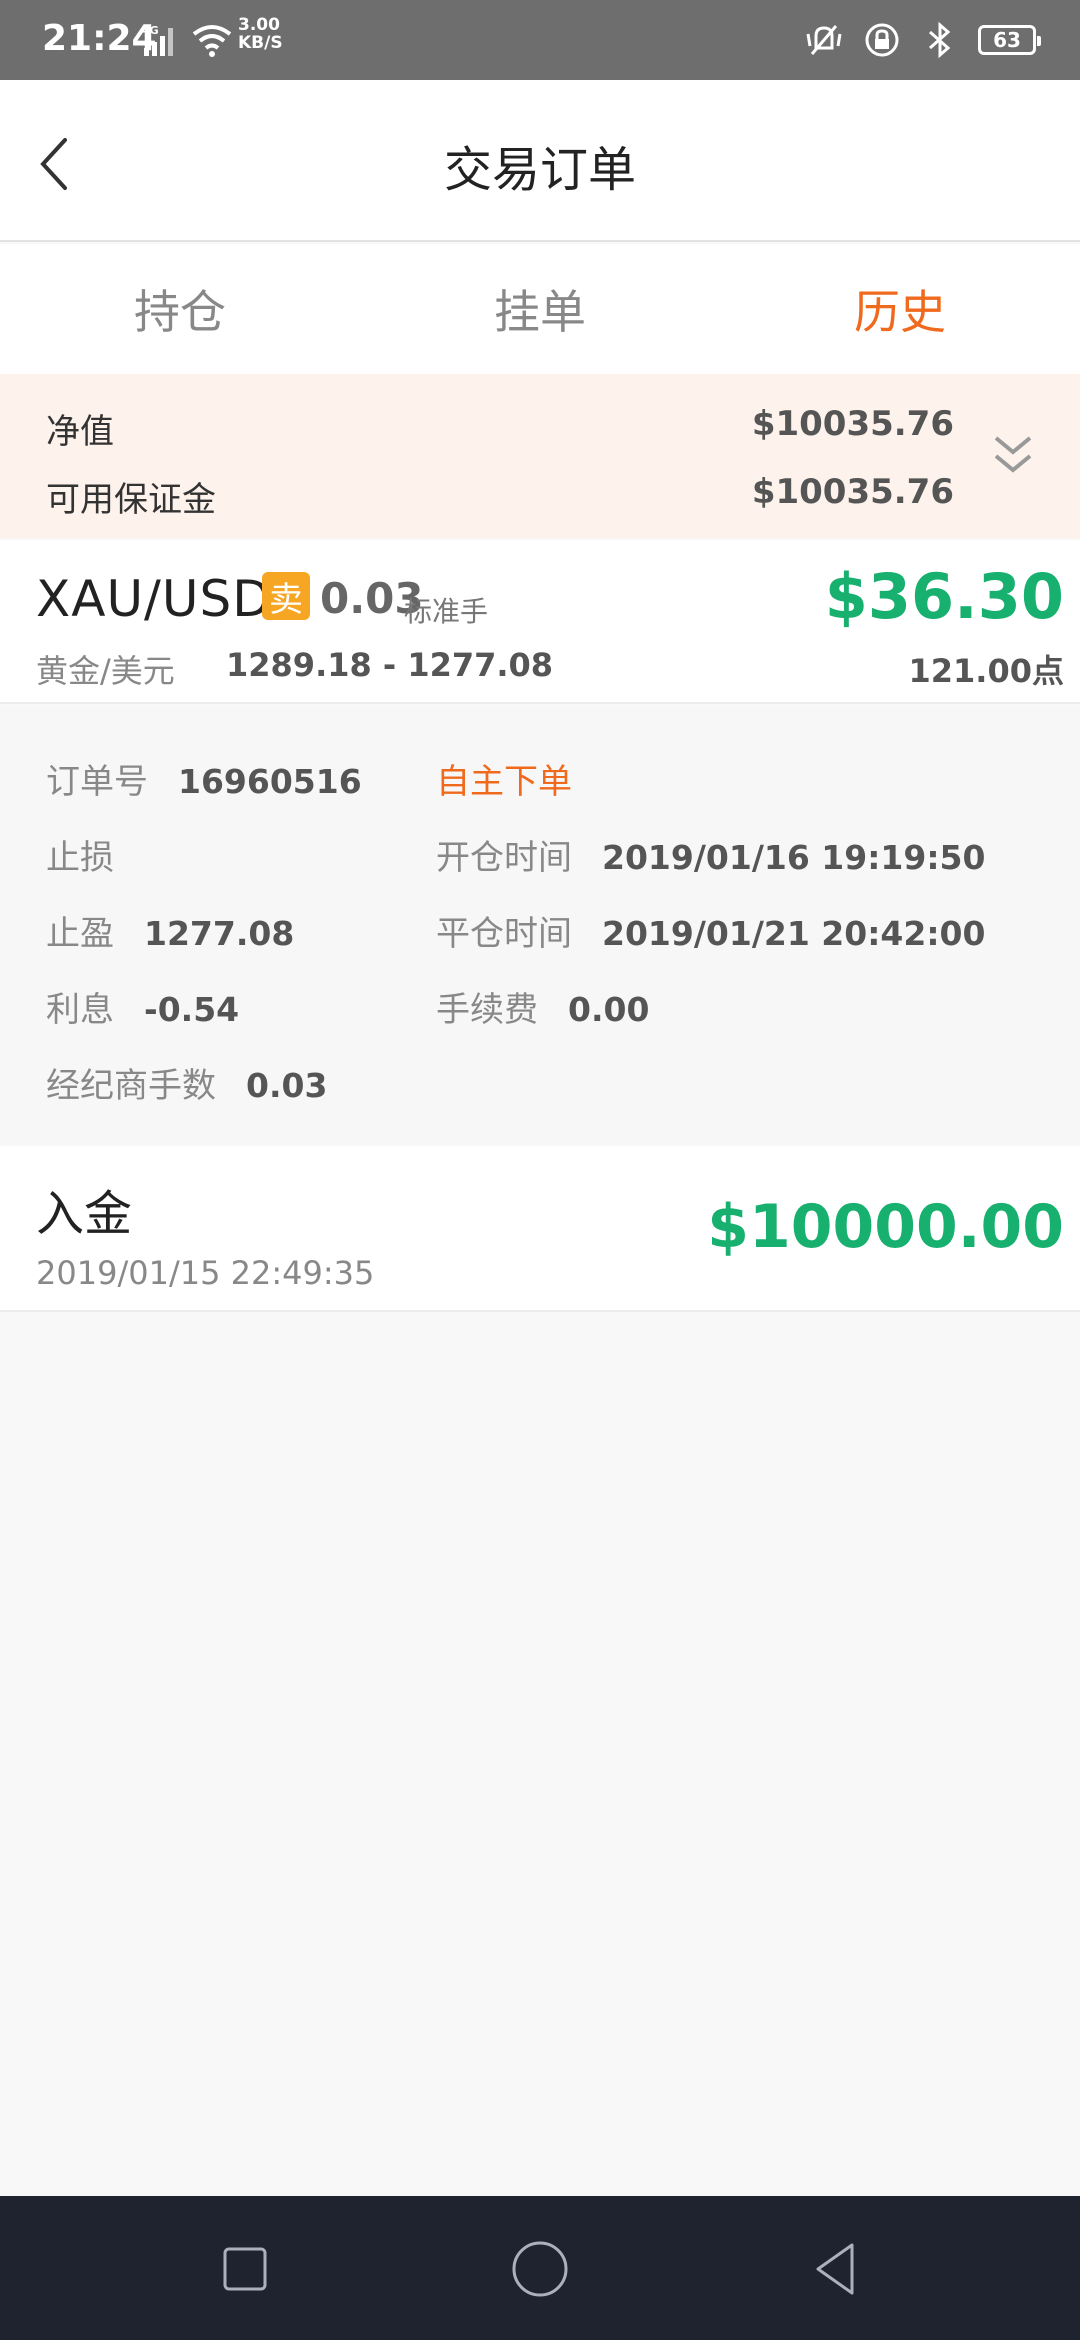 Image resolution: width=1080 pixels, height=2340 pixels. I want to click on tab-positions: 持仓, so click(180, 309).